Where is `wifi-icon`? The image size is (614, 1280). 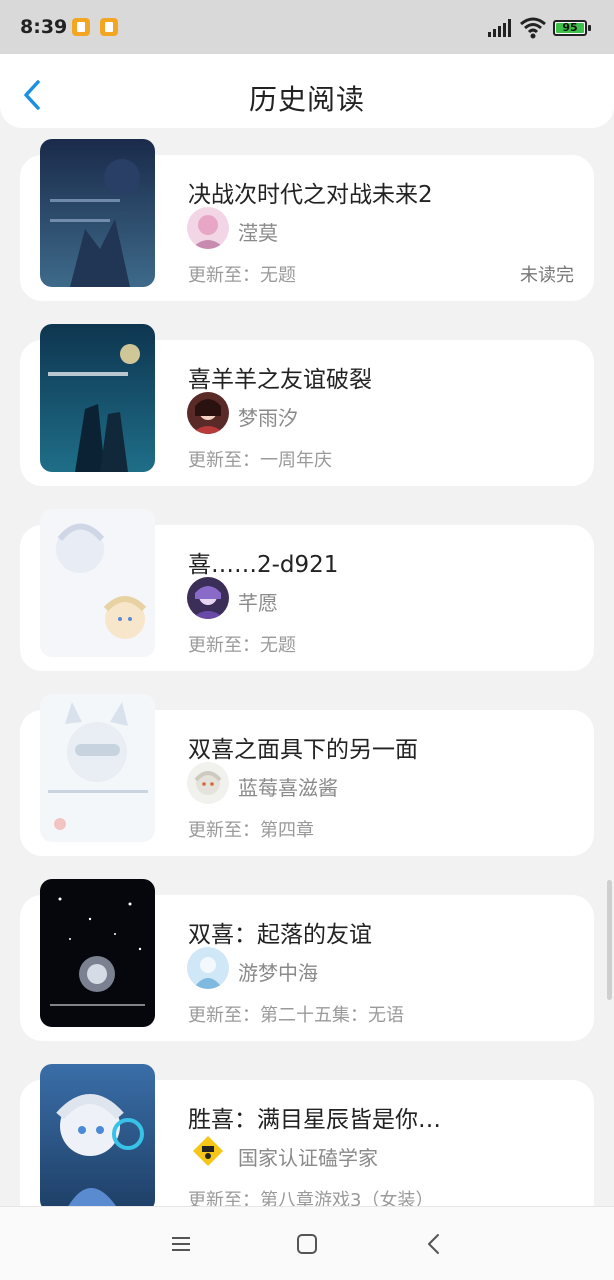
wifi-icon is located at coordinates (533, 28).